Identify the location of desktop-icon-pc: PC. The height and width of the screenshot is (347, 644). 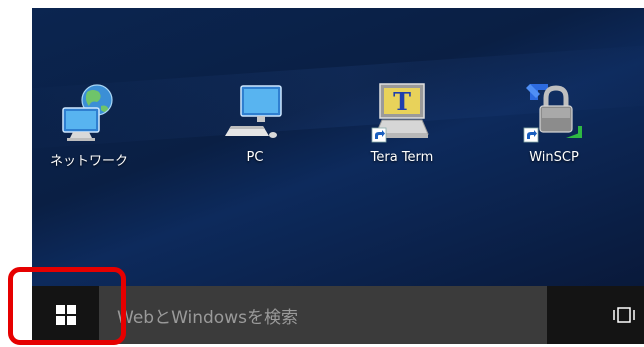
(255, 122).